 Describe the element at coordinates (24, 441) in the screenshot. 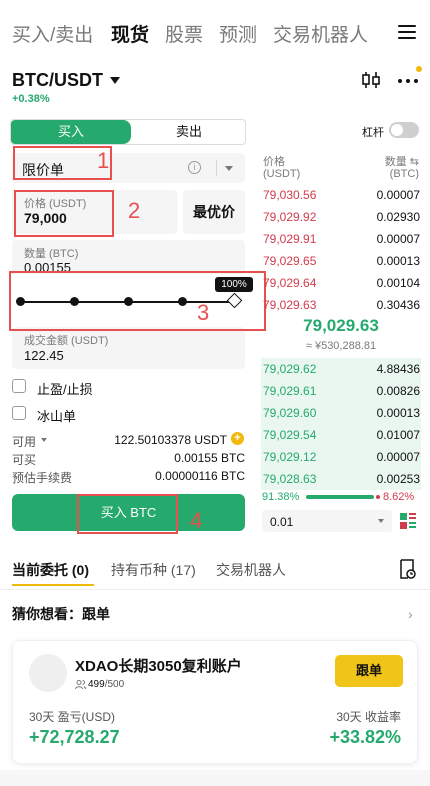

I see `available-label: 可用` at that location.